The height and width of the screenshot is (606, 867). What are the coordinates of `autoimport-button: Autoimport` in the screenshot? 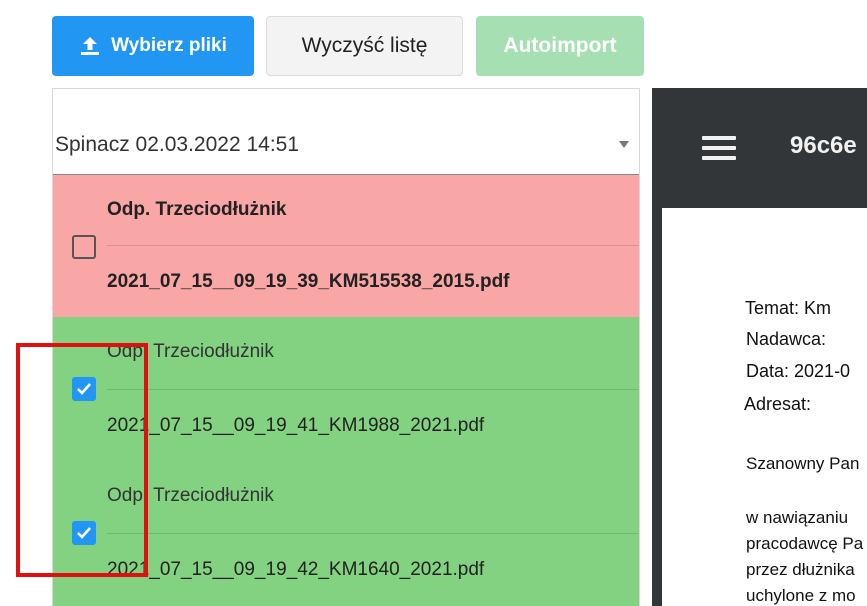 It's located at (560, 46).